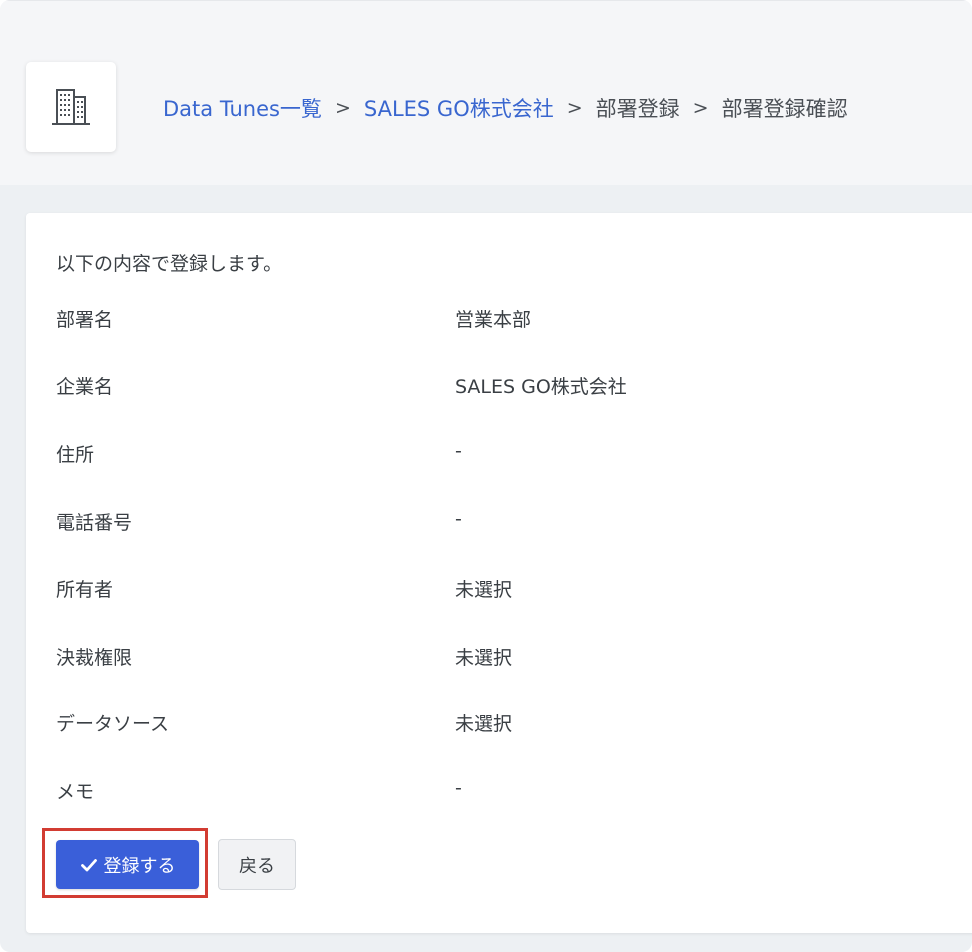  I want to click on back-button: 戻る, so click(257, 864).